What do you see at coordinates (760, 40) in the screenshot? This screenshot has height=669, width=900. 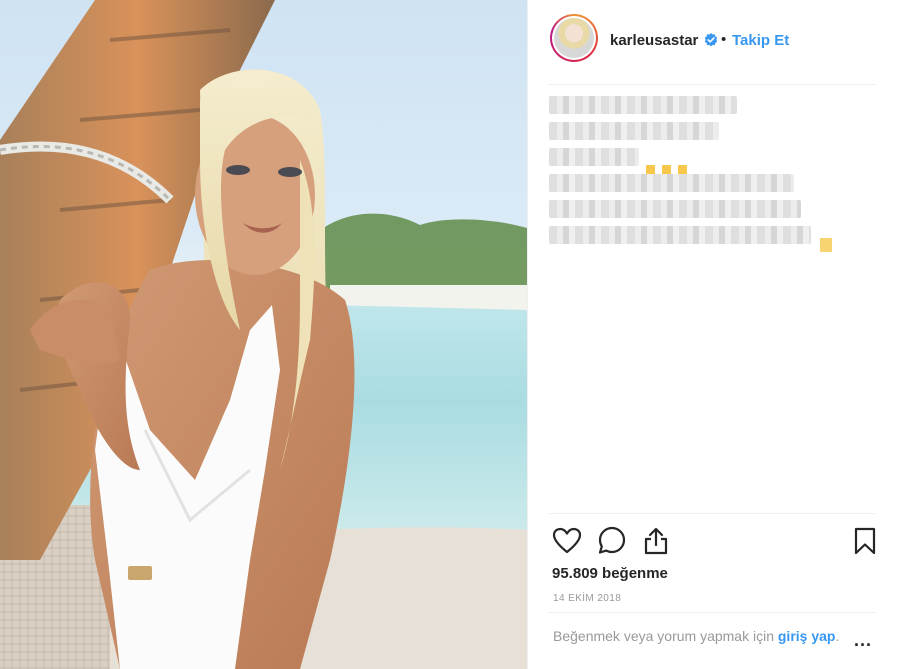 I see `follow-button: Takip Et` at bounding box center [760, 40].